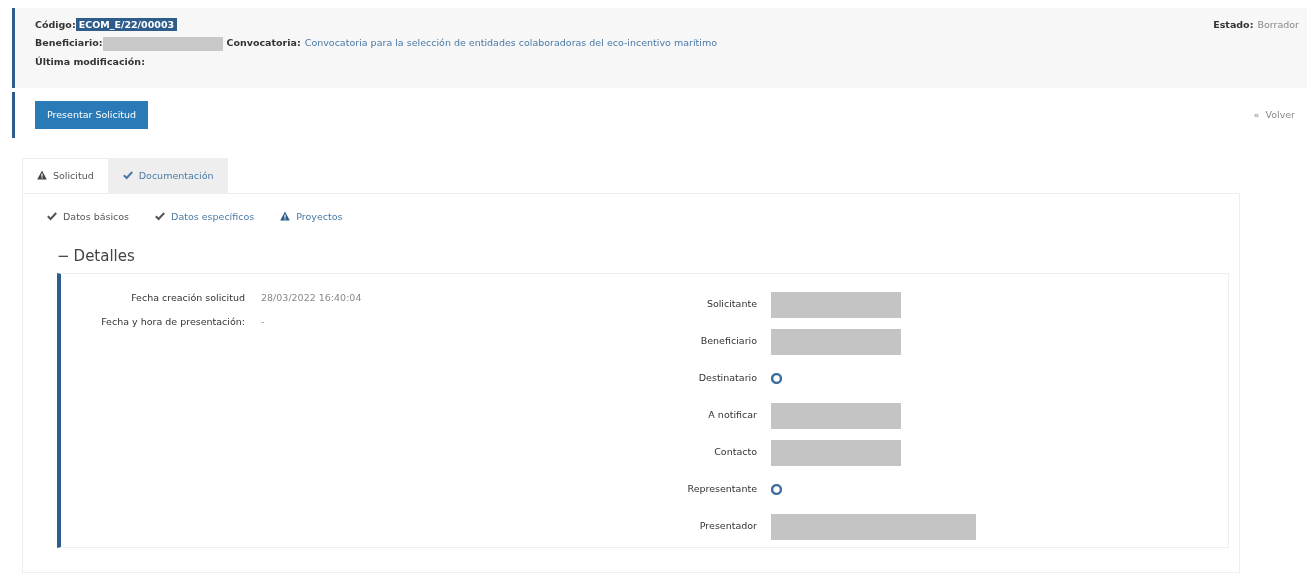 This screenshot has height=574, width=1307. What do you see at coordinates (55, 24) in the screenshot?
I see `field-label: Código:` at bounding box center [55, 24].